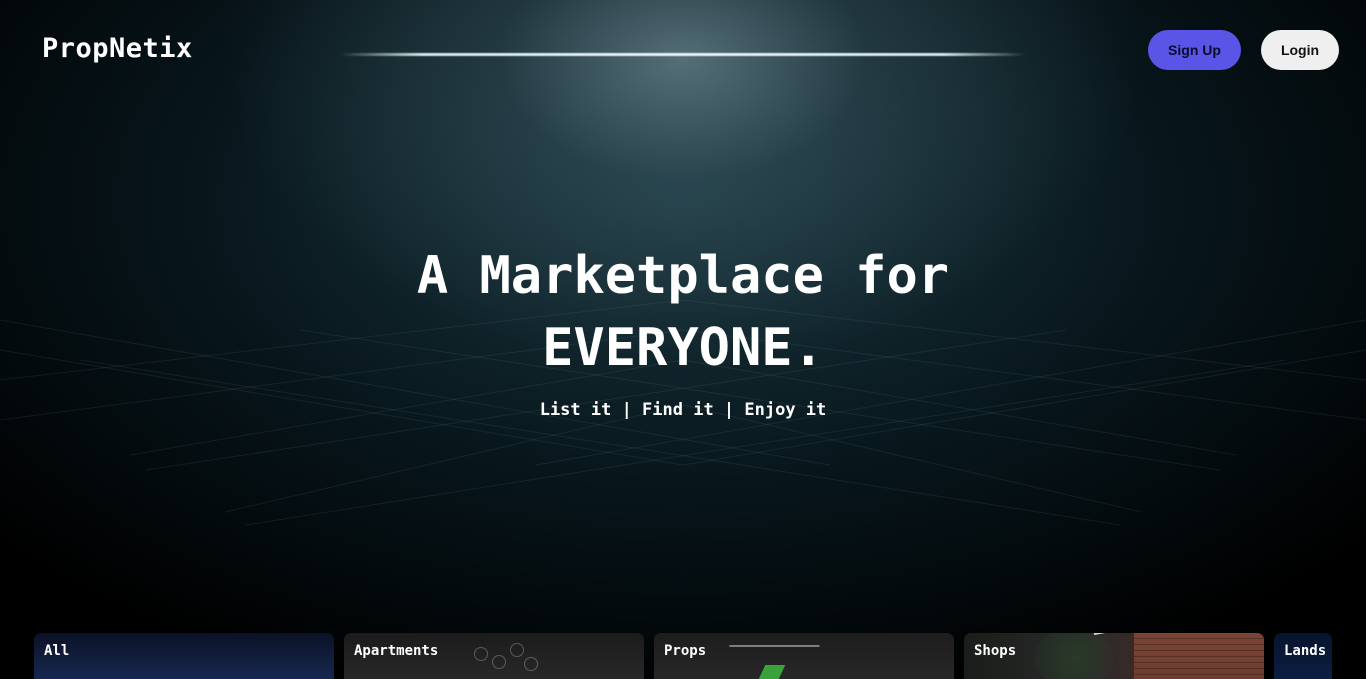 This screenshot has width=1366, height=679. I want to click on category-card-shops: Shops, so click(1114, 656).